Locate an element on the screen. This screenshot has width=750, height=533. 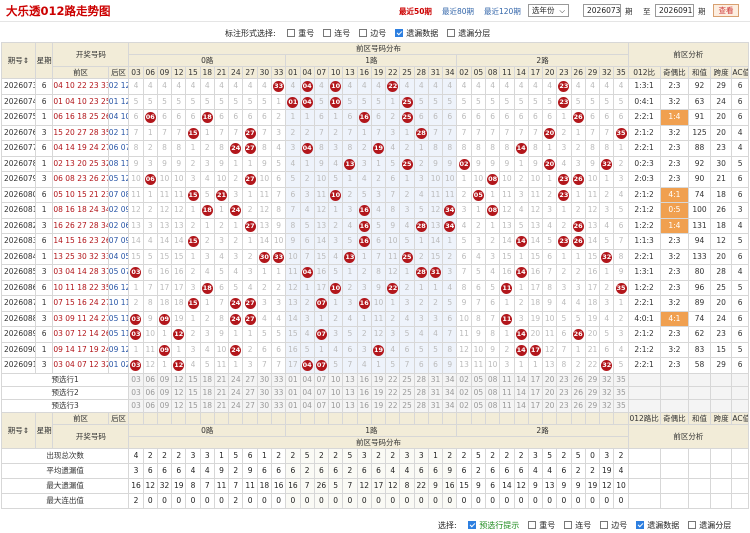
period-to-input: 2026091 is located at coordinates (674, 10).